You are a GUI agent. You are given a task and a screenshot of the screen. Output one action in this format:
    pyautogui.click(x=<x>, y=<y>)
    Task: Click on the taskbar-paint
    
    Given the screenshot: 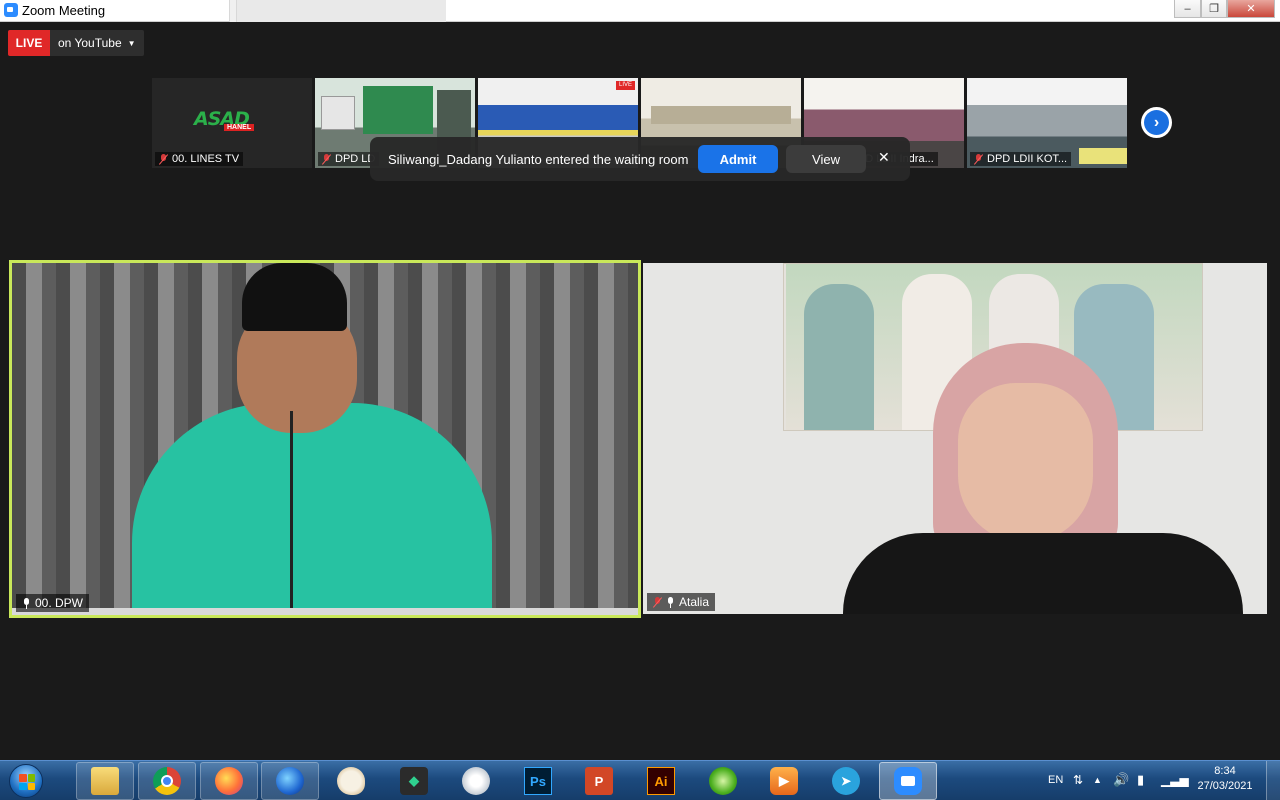 What is the action you would take?
    pyautogui.click(x=351, y=781)
    